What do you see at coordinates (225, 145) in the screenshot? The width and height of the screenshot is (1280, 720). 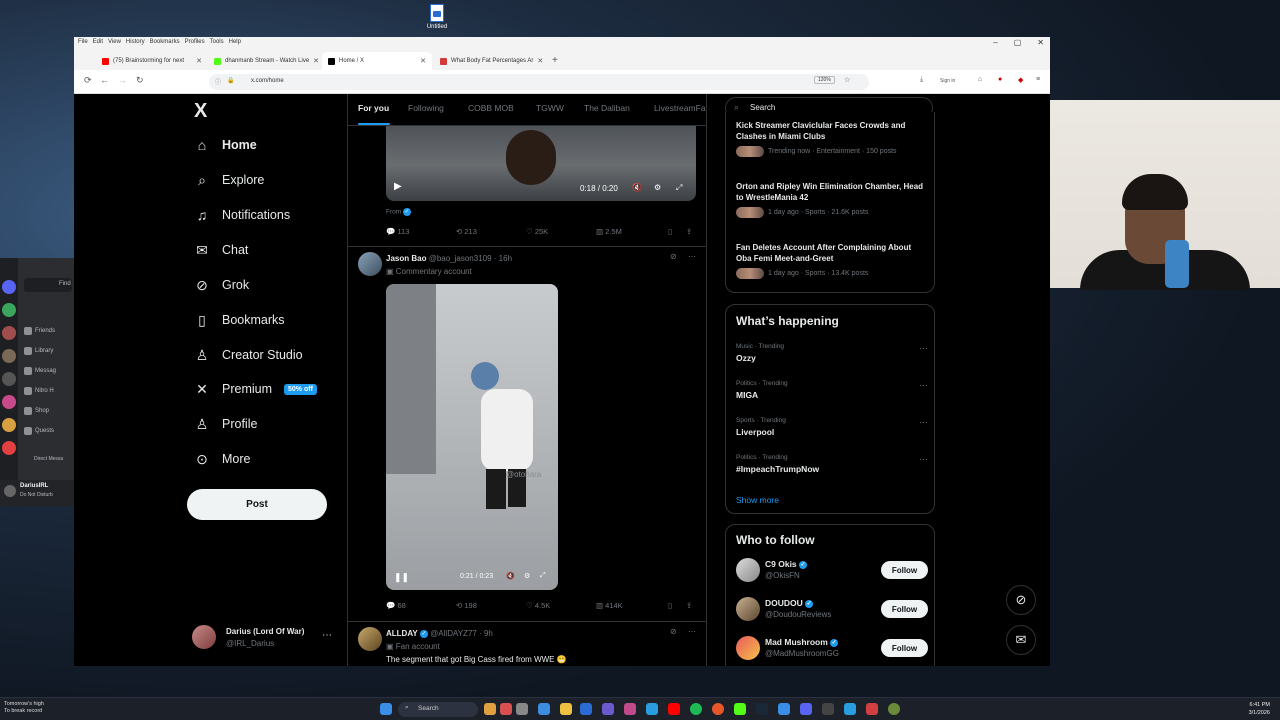 I see `sidebar-item-home: ⌂ Home` at bounding box center [225, 145].